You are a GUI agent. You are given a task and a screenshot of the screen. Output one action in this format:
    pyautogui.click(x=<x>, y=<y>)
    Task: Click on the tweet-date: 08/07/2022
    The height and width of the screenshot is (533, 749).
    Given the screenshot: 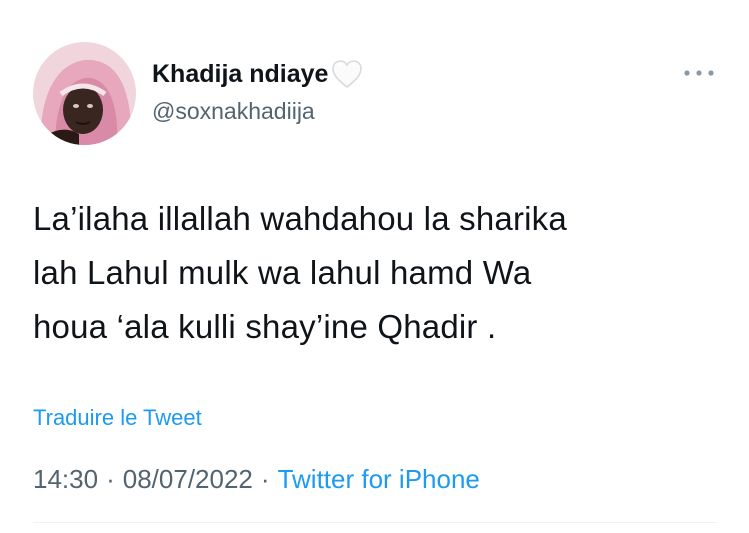 What is the action you would take?
    pyautogui.click(x=188, y=479)
    